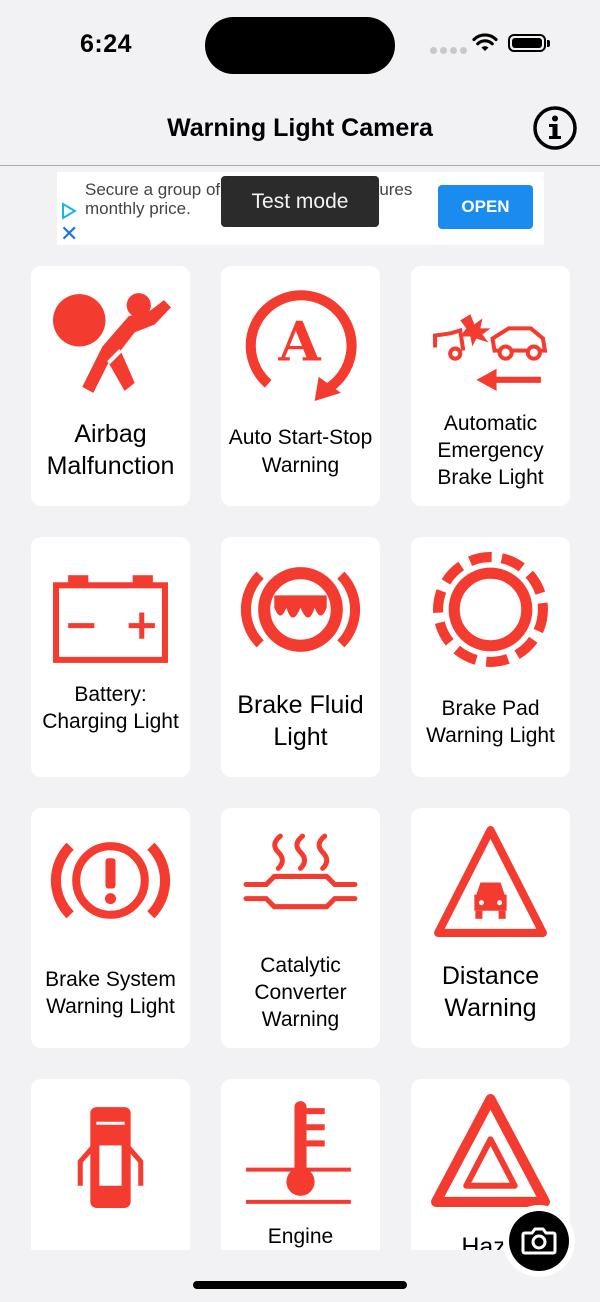 The image size is (600, 1302). I want to click on card-brake-pad: Brake Pad Warning Light, so click(490, 657).